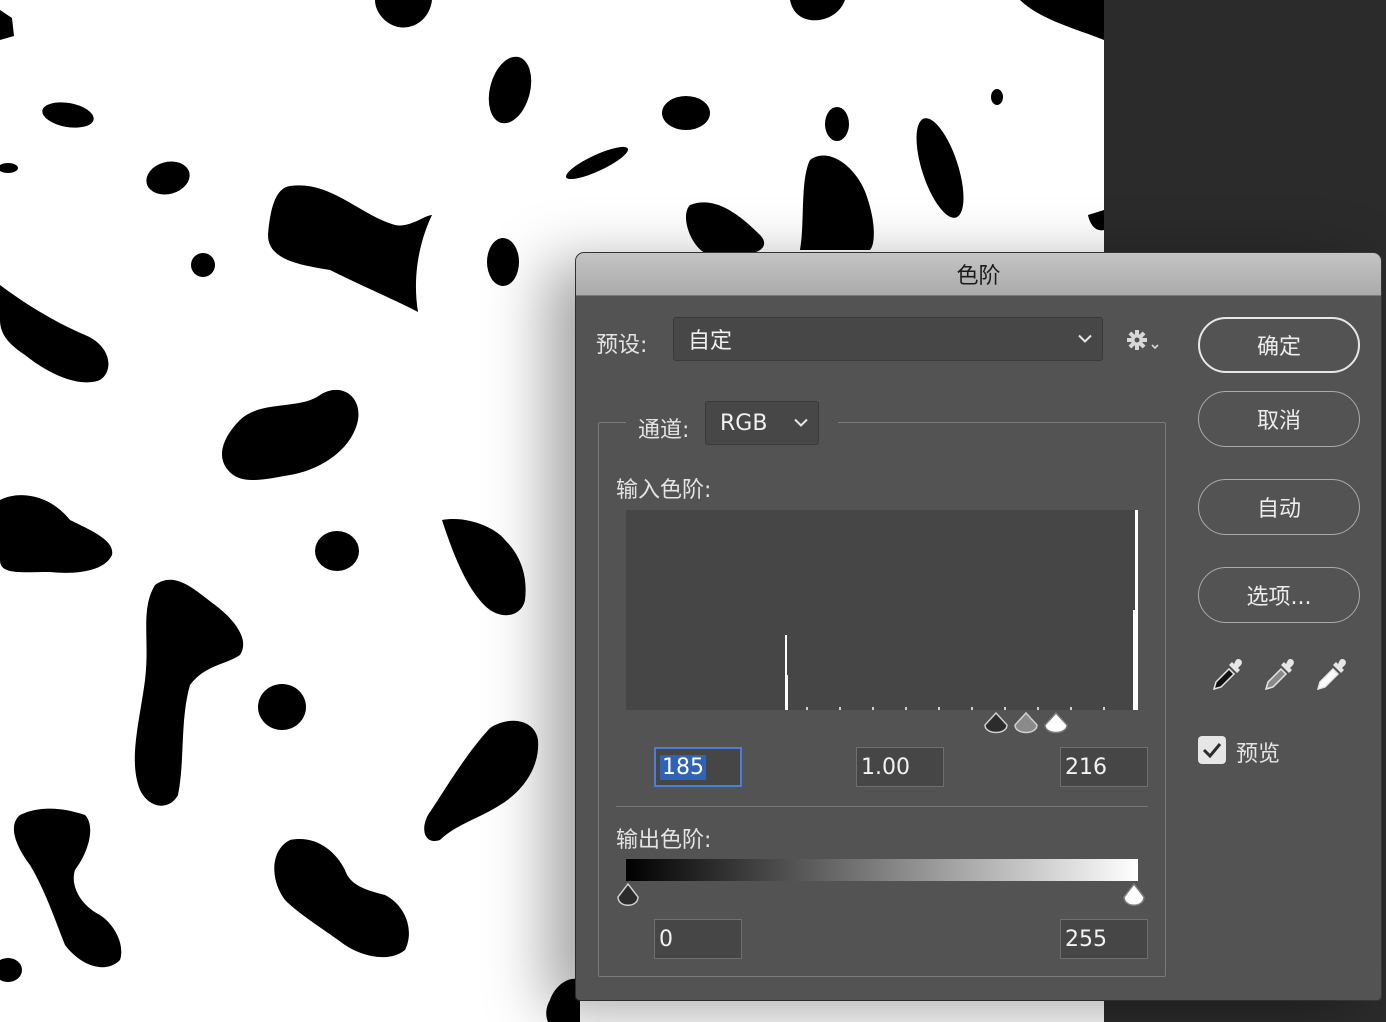 Image resolution: width=1386 pixels, height=1022 pixels. Describe the element at coordinates (885, 767) in the screenshot. I see `input-gamma-value: 1.00` at that location.